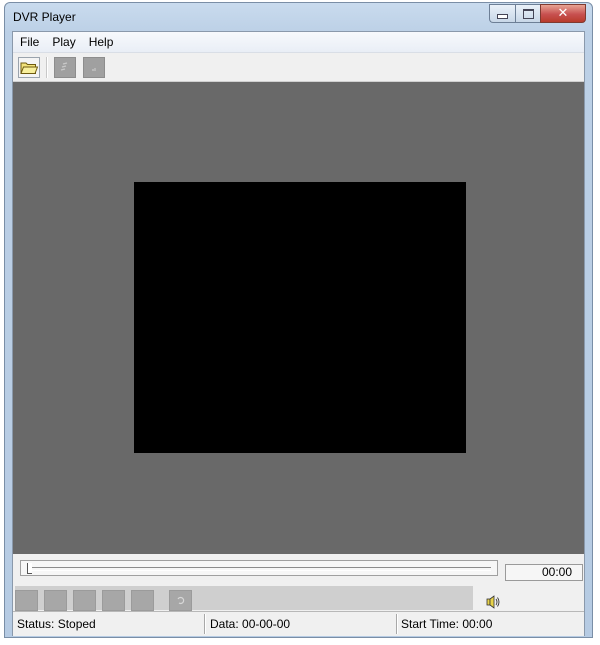 This screenshot has height=645, width=600. Describe the element at coordinates (250, 624) in the screenshot. I see `data-text: Data: 00-00-00` at that location.